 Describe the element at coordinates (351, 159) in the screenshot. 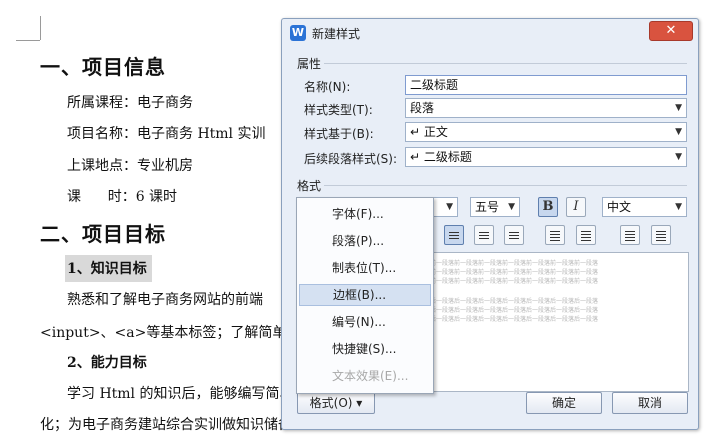

I see `next-style-label: 后续段落样式(S):` at that location.